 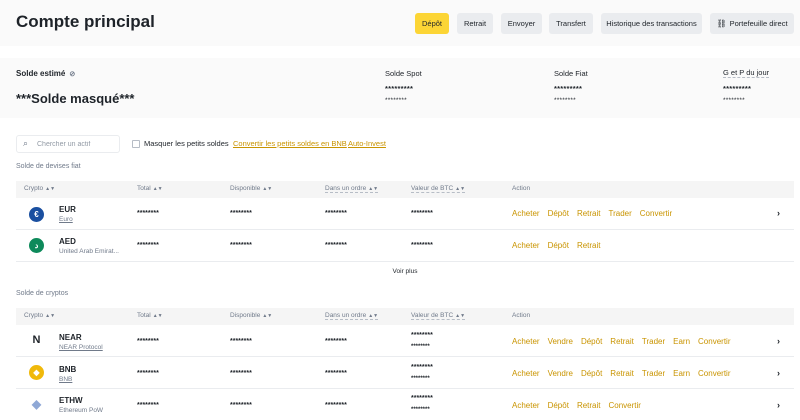 I want to click on eur-coin-icon: €, so click(x=36, y=214).